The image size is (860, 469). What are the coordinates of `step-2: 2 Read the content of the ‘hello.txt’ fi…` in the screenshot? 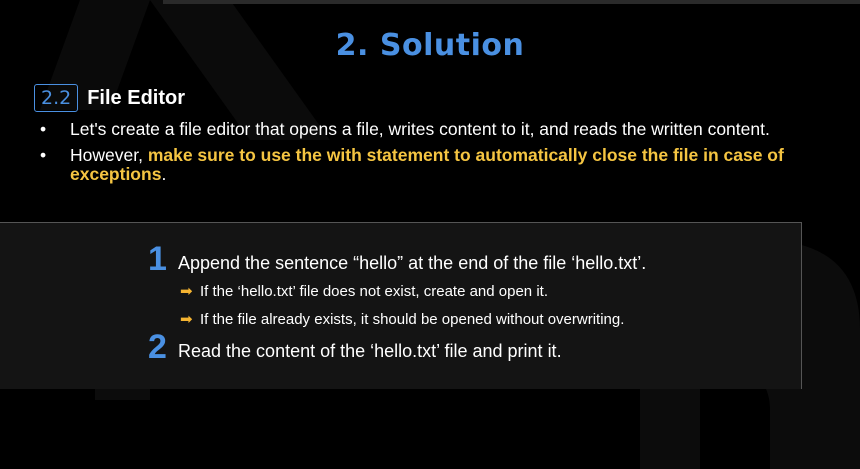 It's located at (355, 347).